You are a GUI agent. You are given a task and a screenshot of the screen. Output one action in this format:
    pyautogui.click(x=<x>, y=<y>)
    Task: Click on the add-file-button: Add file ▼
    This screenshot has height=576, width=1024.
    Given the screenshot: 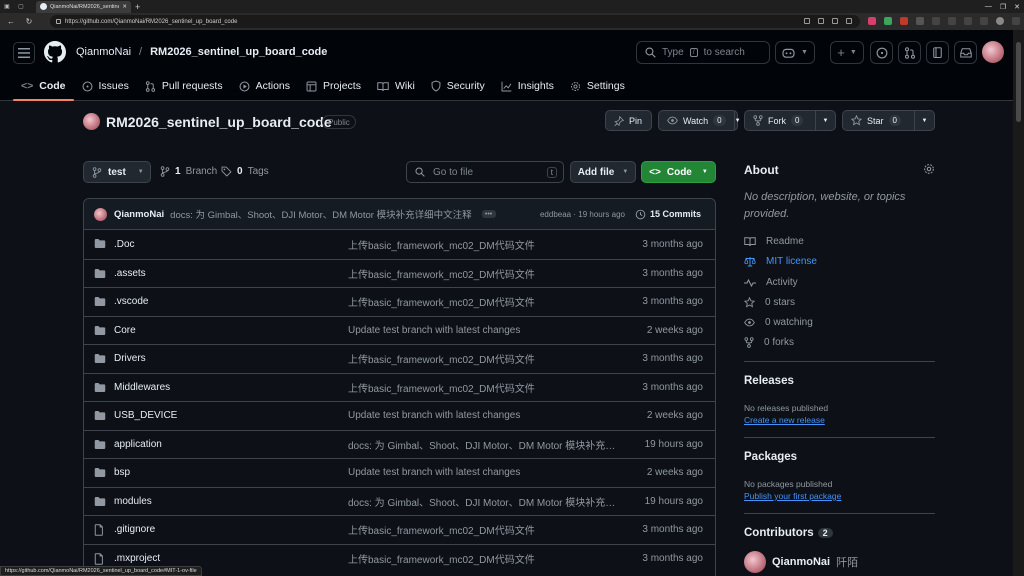 What is the action you would take?
    pyautogui.click(x=603, y=172)
    